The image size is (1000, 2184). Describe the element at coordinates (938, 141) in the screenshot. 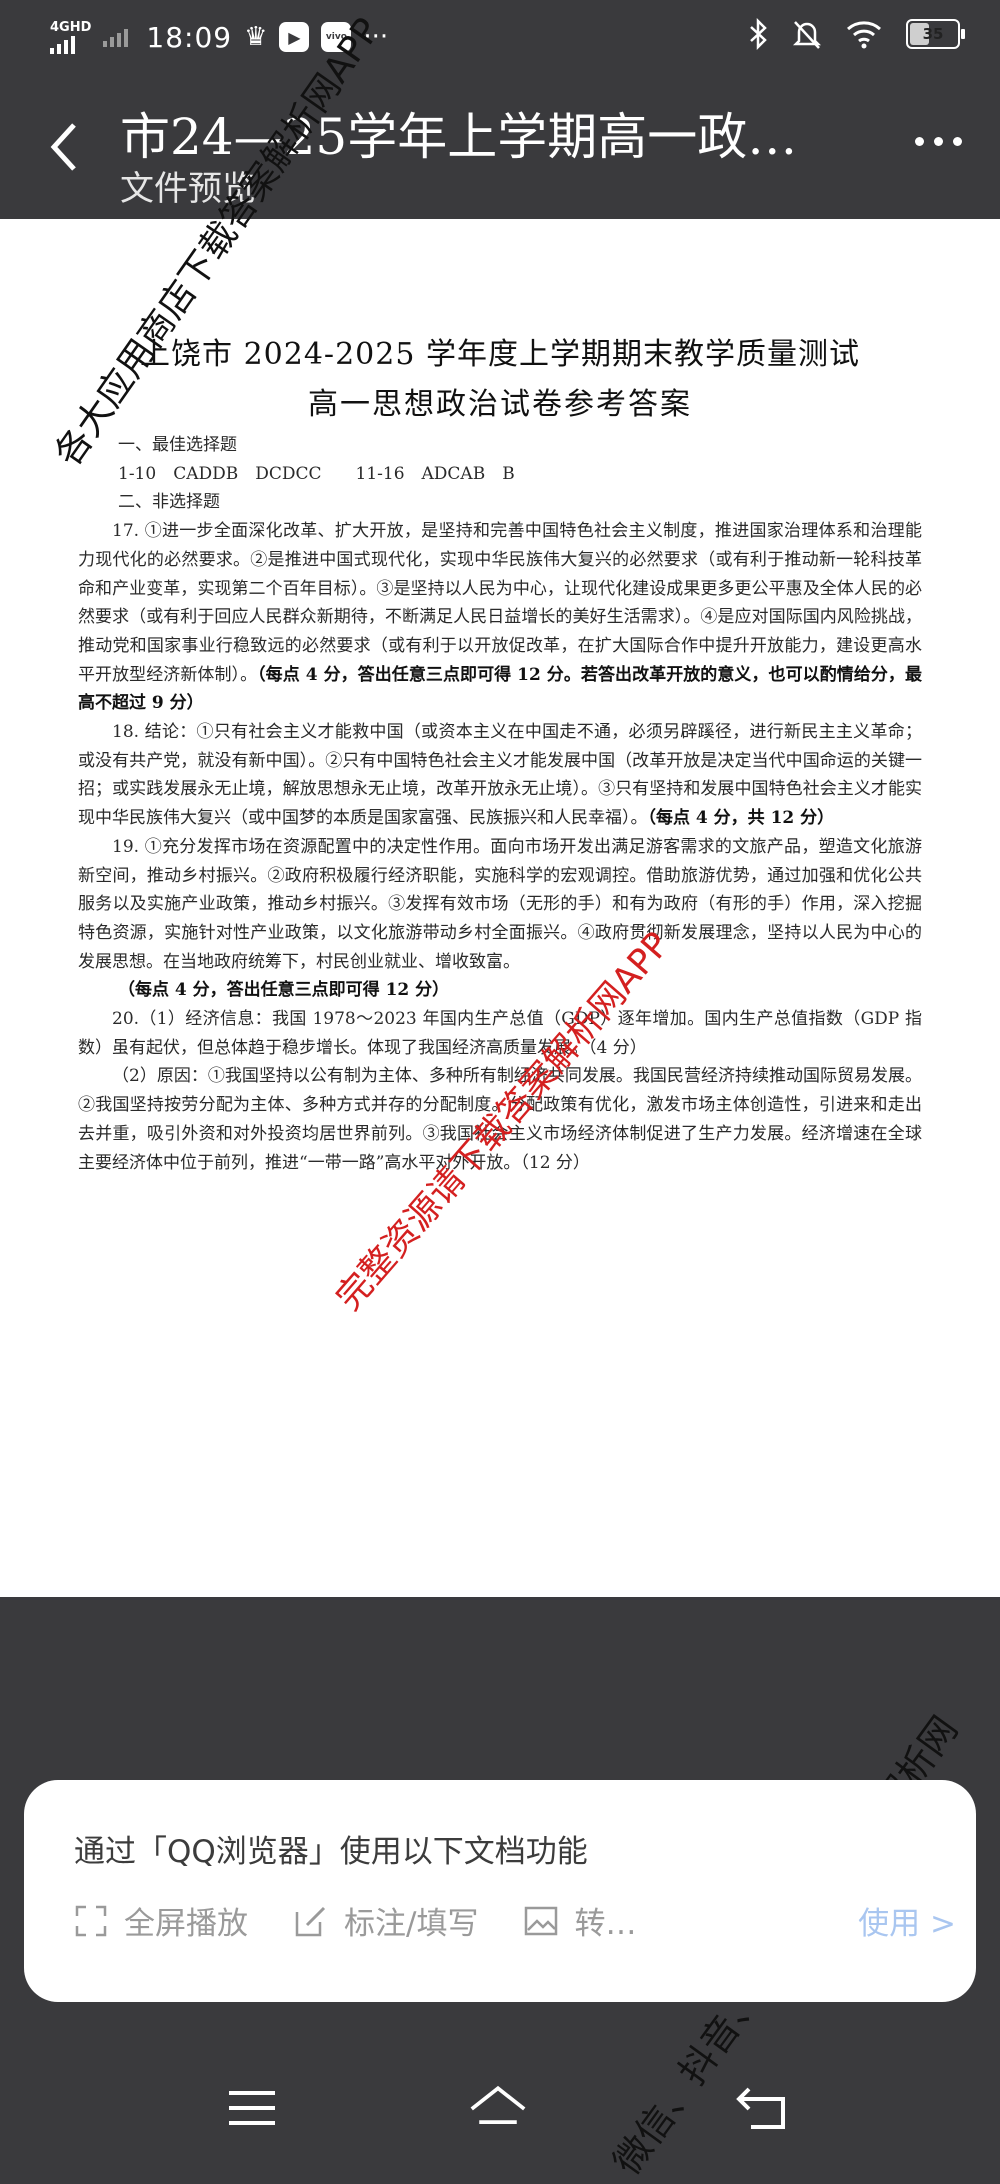

I see `more-options-button` at that location.